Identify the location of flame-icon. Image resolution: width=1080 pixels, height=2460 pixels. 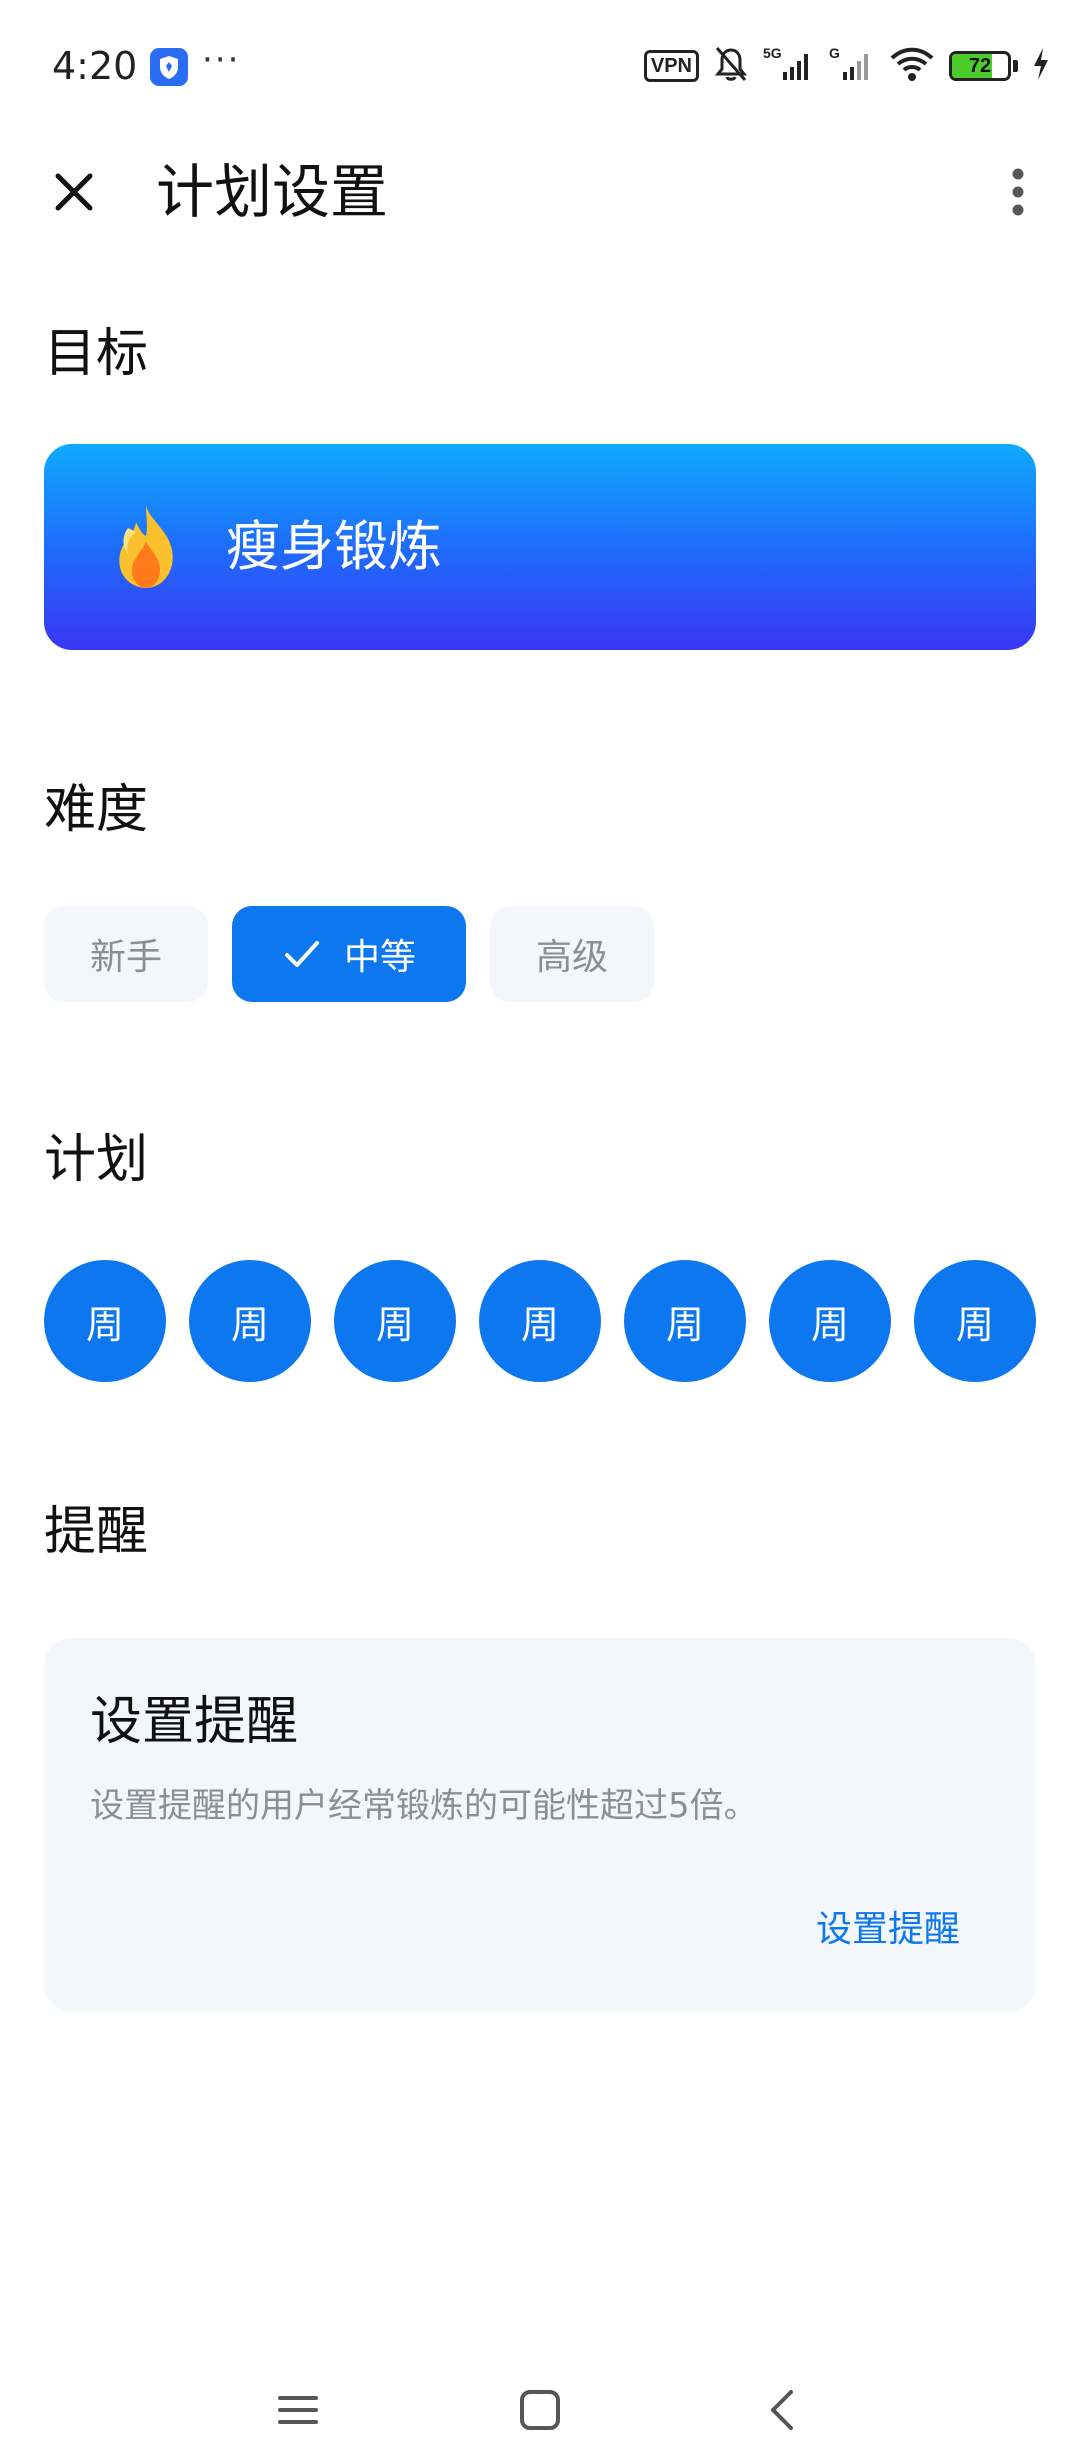
(146, 547).